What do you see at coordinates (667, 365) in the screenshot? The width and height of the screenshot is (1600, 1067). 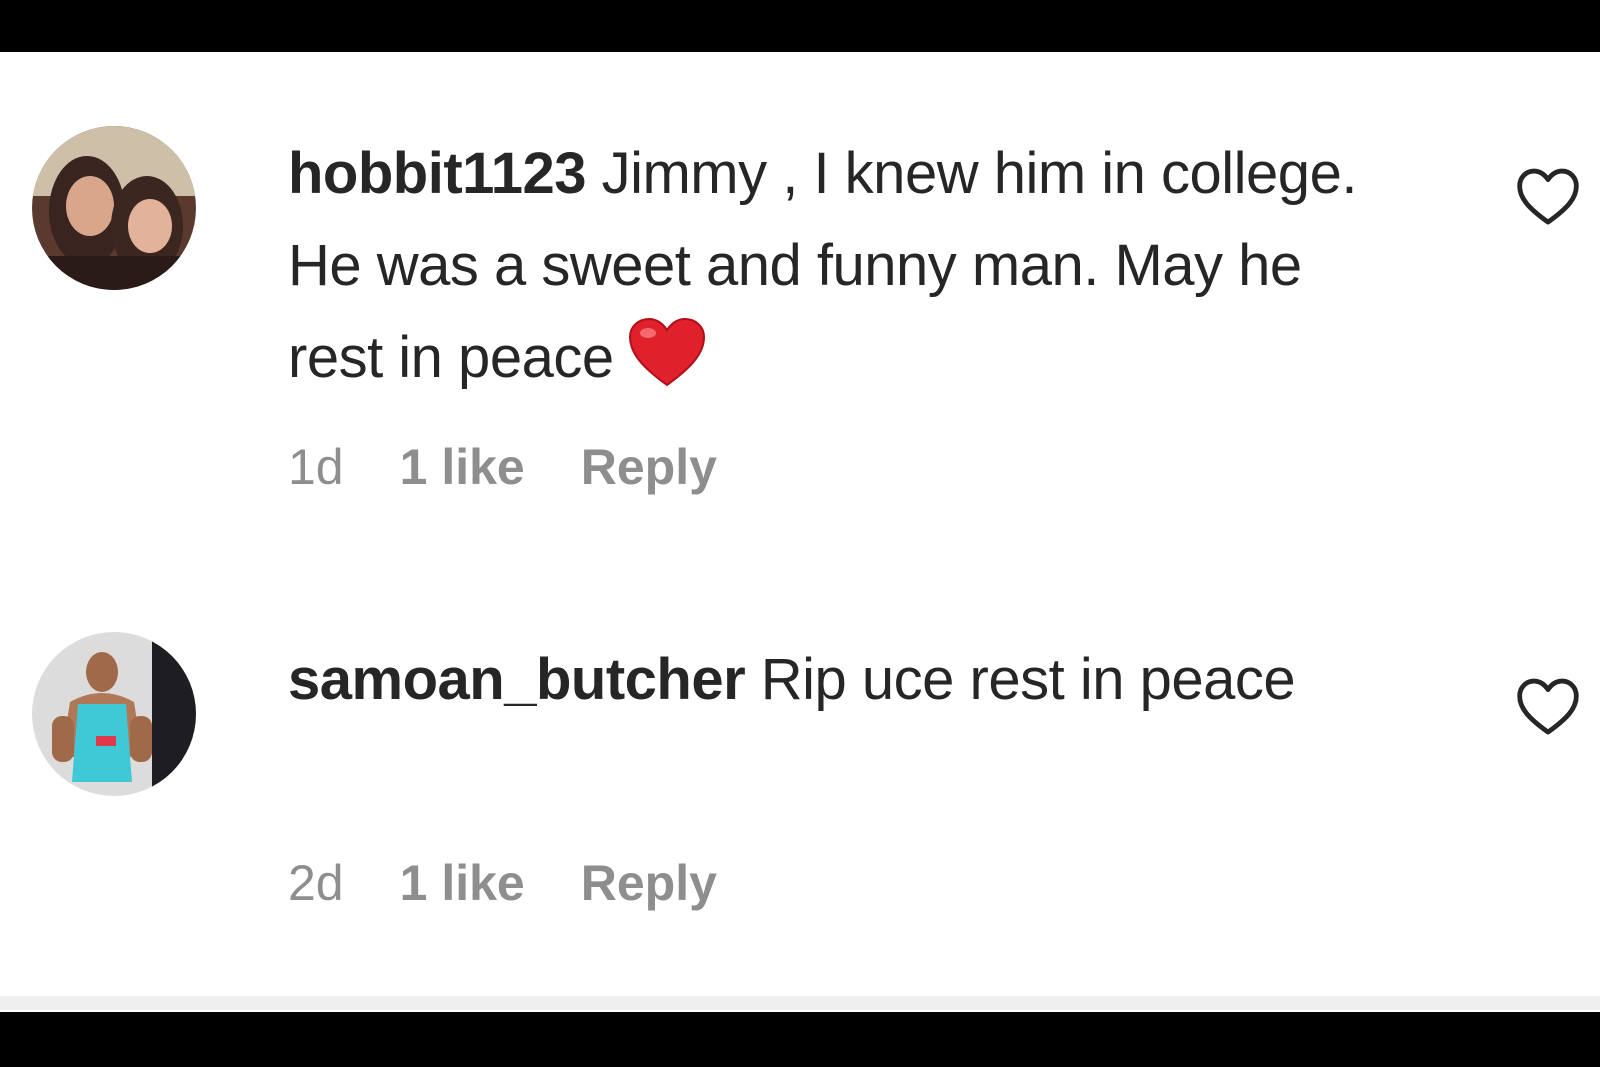 I see `red-heart-emoji-icon` at bounding box center [667, 365].